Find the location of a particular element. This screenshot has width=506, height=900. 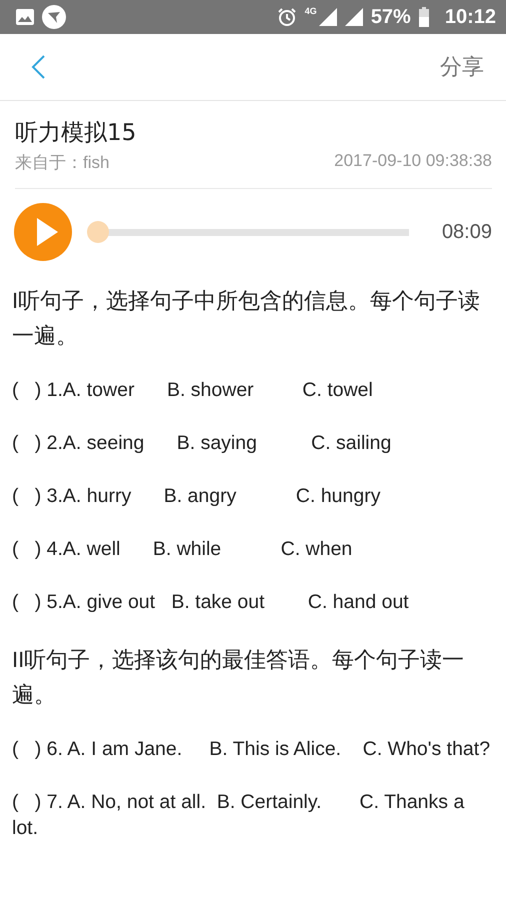

section-heading: II听句子，选择该句的最佳答语。每个句子读一遍。 is located at coordinates (239, 677).